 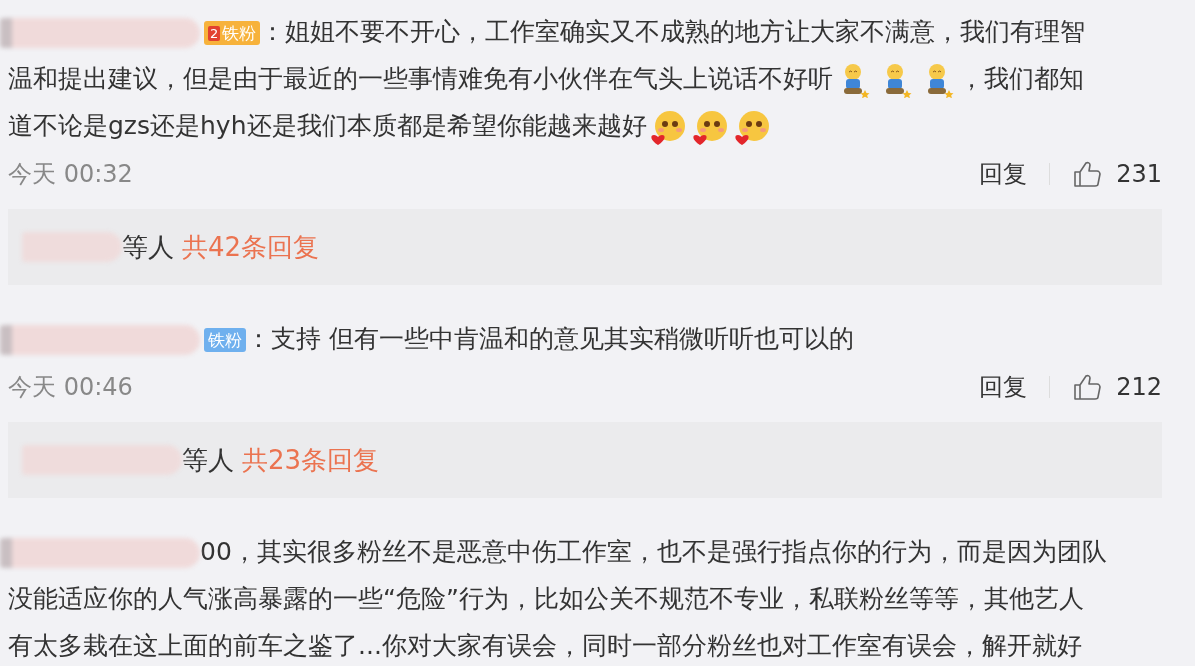 What do you see at coordinates (550, 338) in the screenshot?
I see `comment-text: ：支持 但有一些中肯温和的意见其实稍微听听也可以的` at bounding box center [550, 338].